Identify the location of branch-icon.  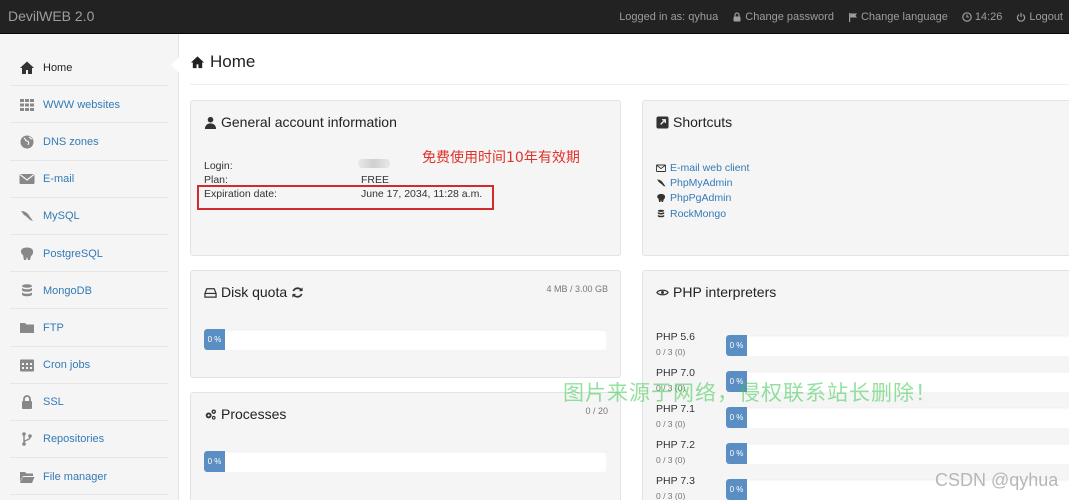
(27, 439).